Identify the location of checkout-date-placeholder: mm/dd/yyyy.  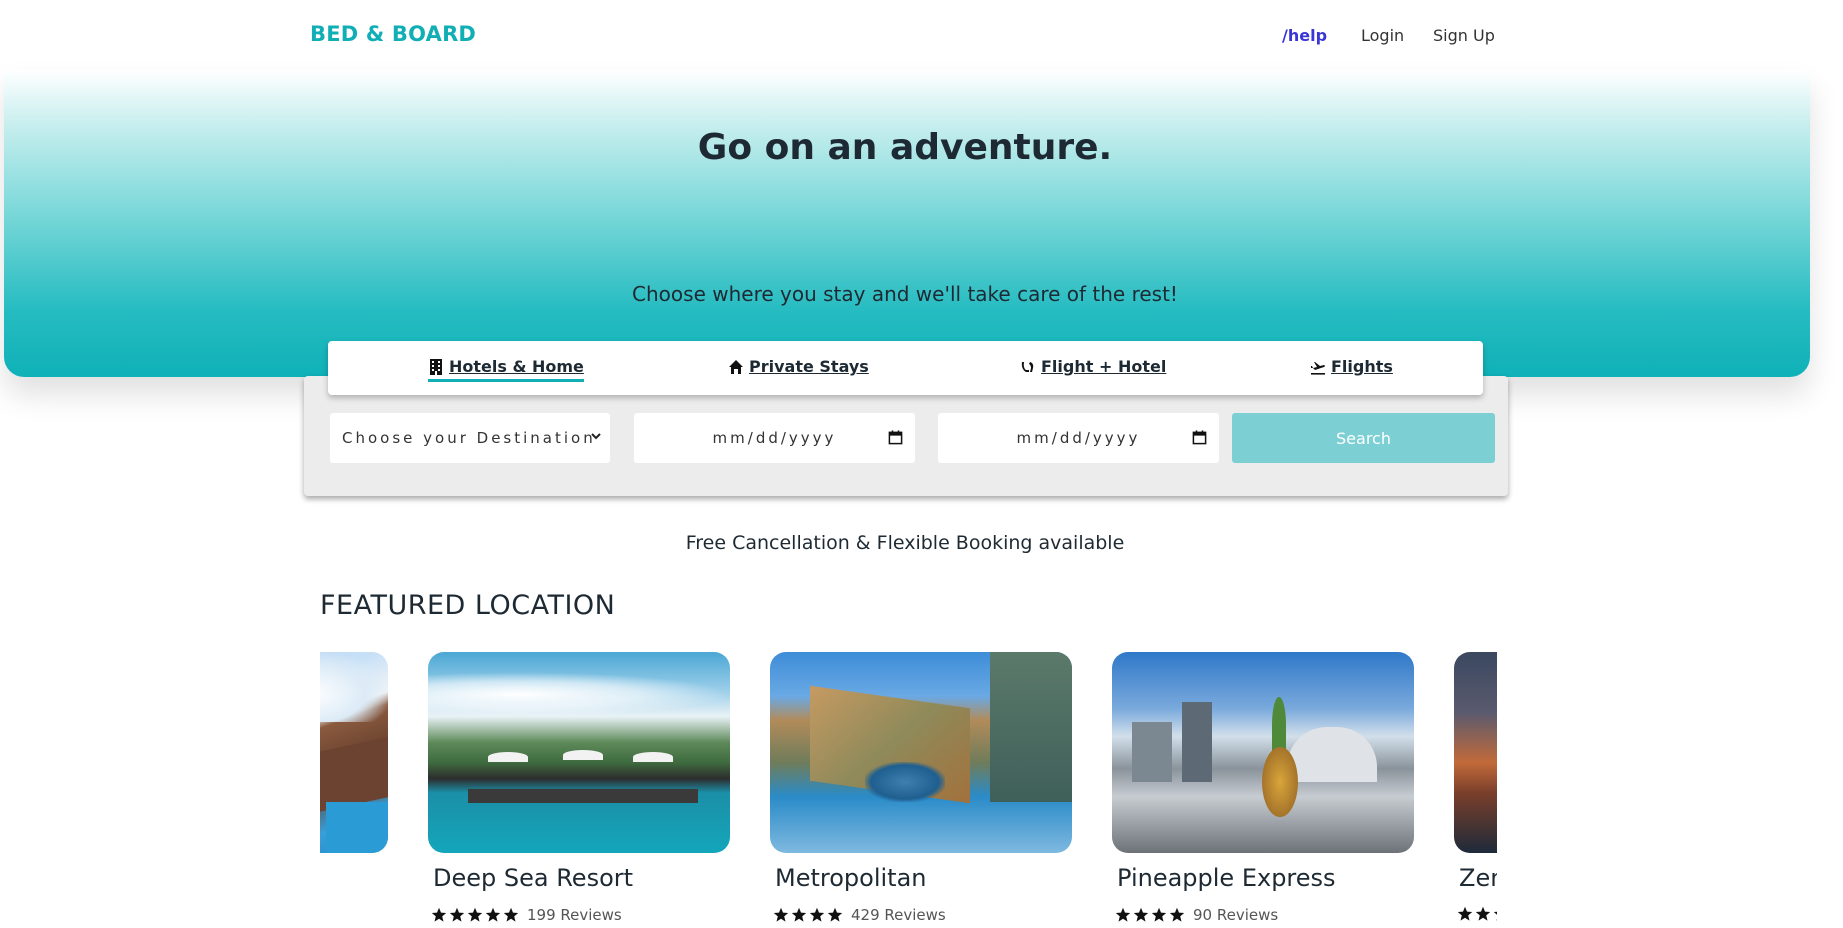
(1078, 438).